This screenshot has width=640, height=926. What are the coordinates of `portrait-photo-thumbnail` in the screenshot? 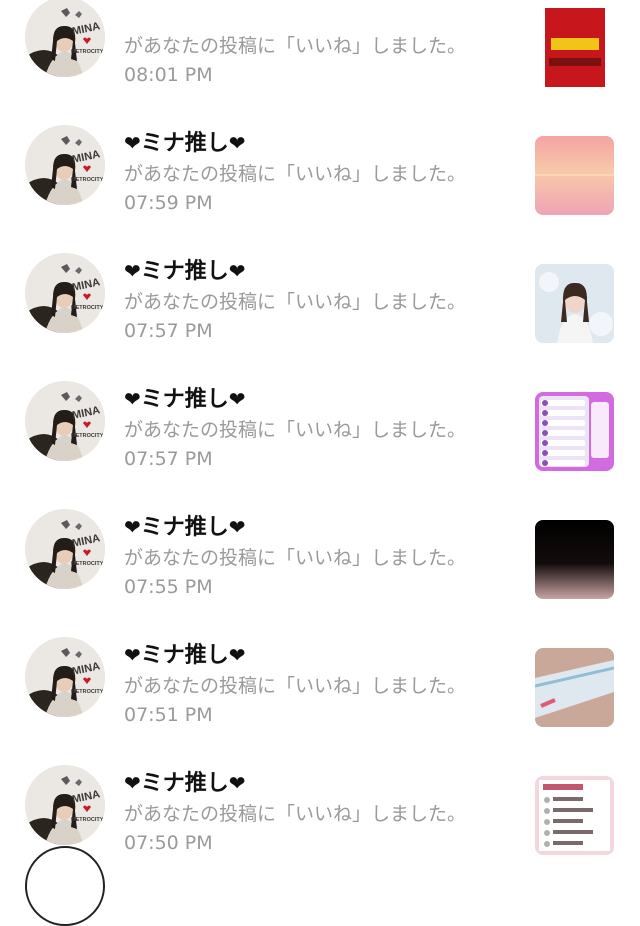 It's located at (574, 303).